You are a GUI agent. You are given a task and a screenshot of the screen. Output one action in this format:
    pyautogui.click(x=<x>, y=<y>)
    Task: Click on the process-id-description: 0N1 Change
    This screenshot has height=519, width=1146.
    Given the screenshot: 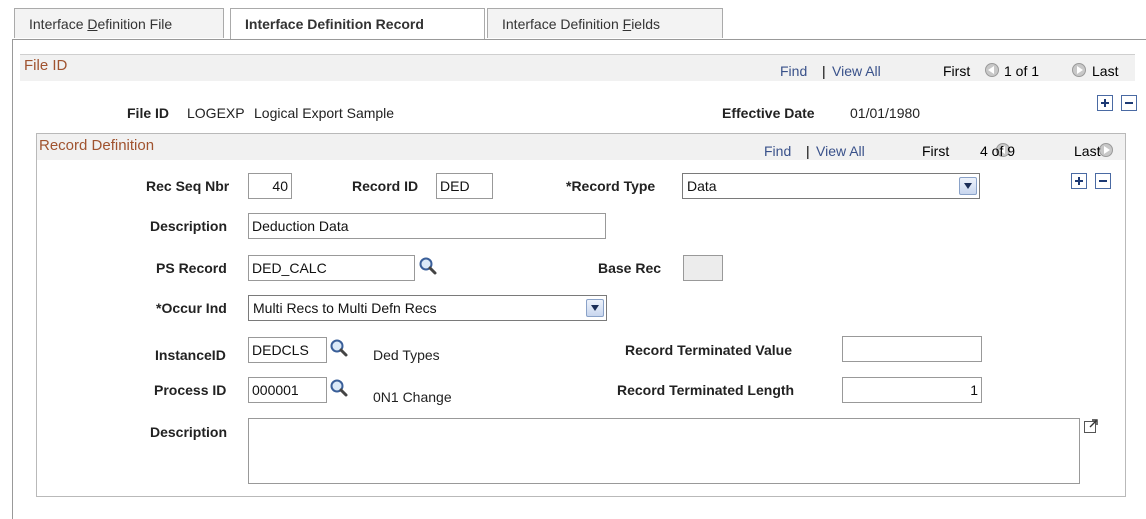 What is the action you would take?
    pyautogui.click(x=412, y=397)
    